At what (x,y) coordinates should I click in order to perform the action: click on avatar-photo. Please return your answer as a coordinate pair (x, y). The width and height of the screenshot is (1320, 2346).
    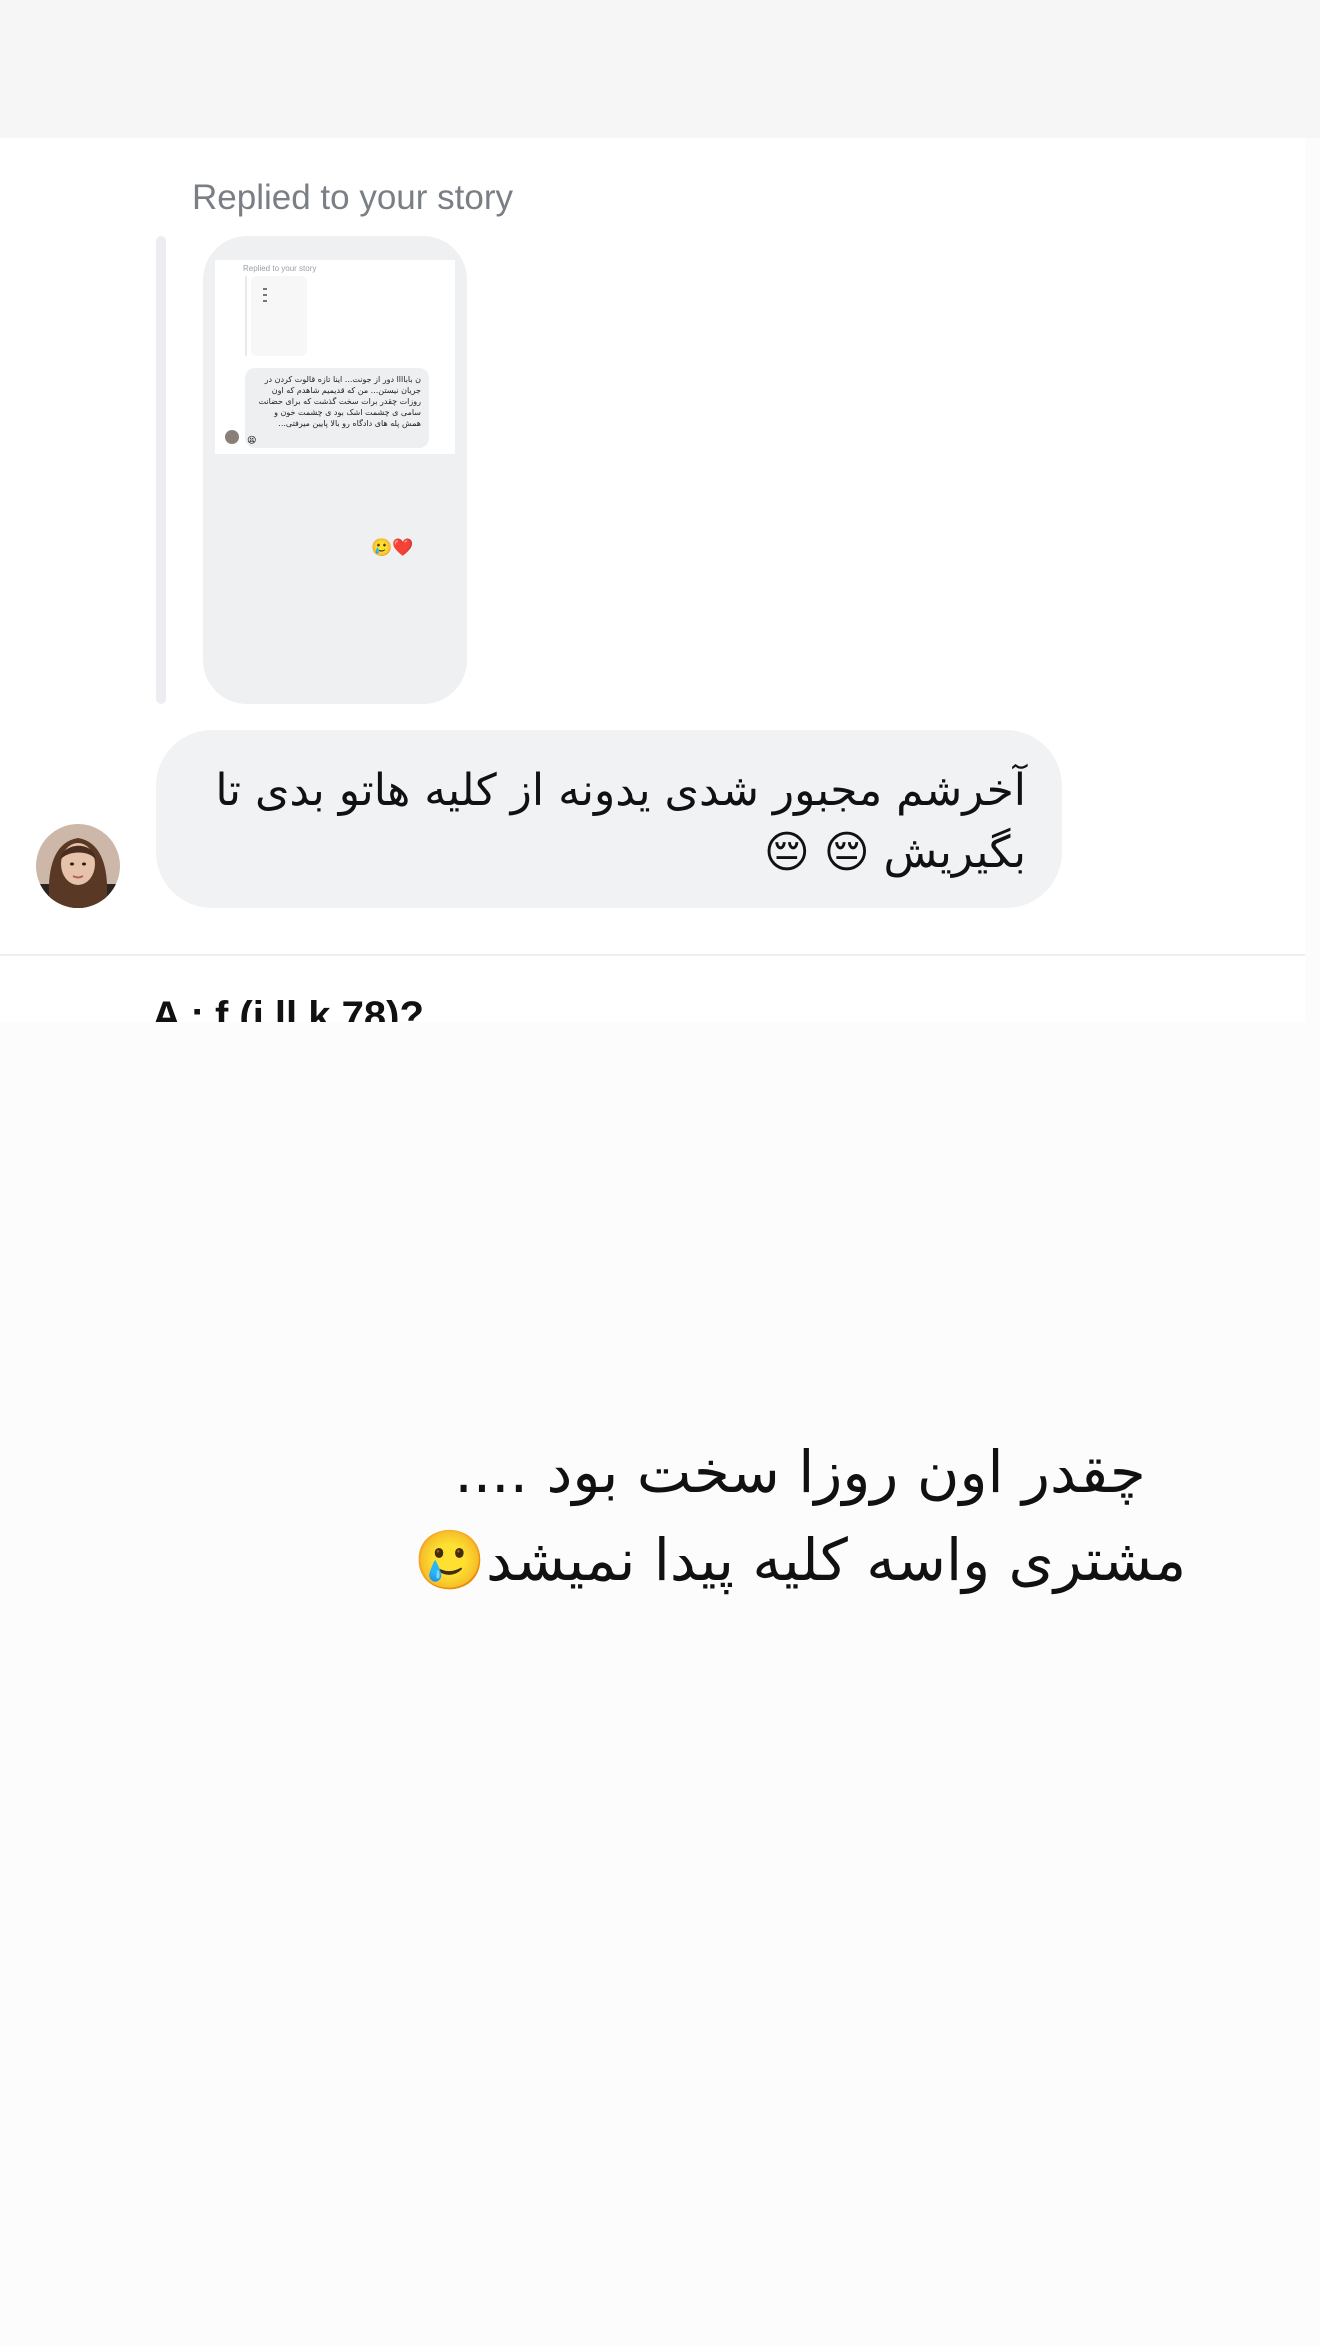
    Looking at the image, I should click on (78, 866).